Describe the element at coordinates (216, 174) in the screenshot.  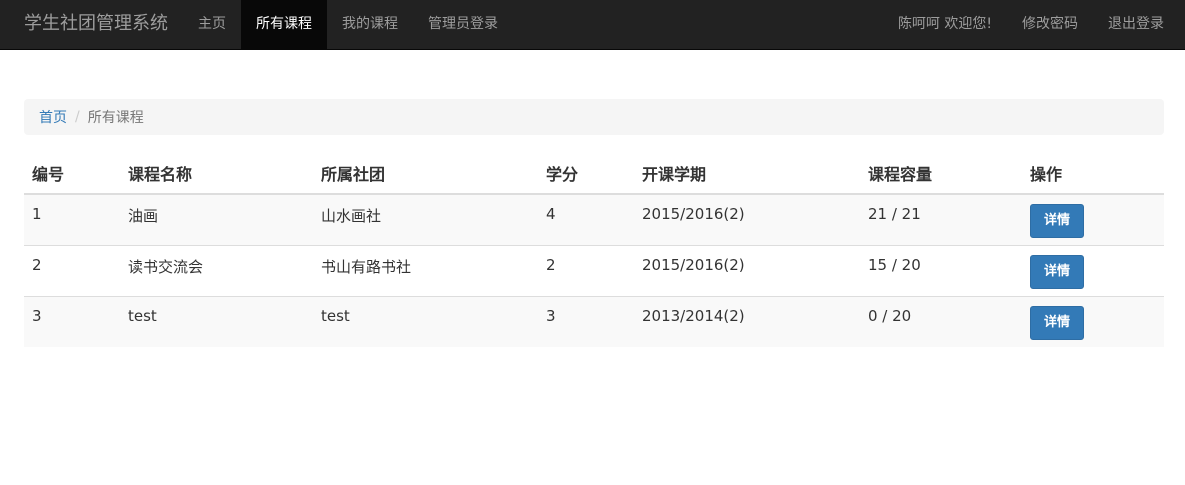
I see `header-course-name: 课程名称` at that location.